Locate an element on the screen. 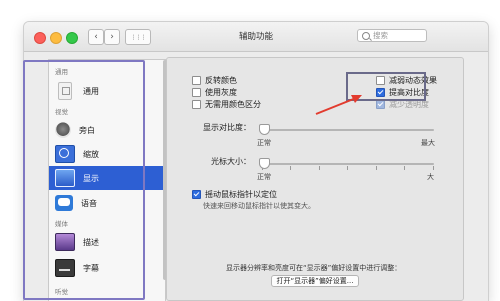 This screenshot has width=500, height=301. cursor-size-slider-knob is located at coordinates (264, 163).